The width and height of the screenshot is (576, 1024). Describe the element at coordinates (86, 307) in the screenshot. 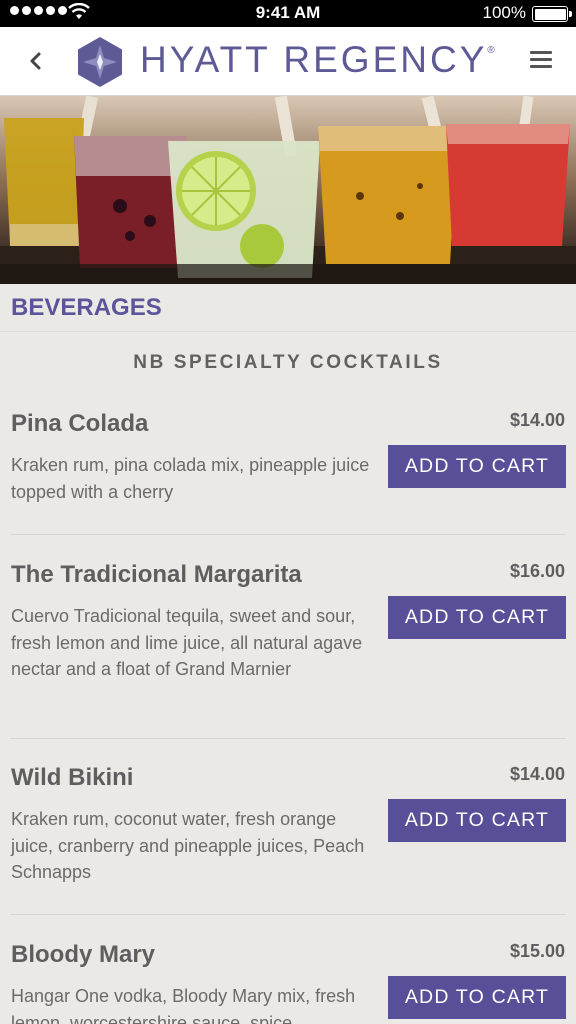

I see `section-title: BEVERAGES` at that location.